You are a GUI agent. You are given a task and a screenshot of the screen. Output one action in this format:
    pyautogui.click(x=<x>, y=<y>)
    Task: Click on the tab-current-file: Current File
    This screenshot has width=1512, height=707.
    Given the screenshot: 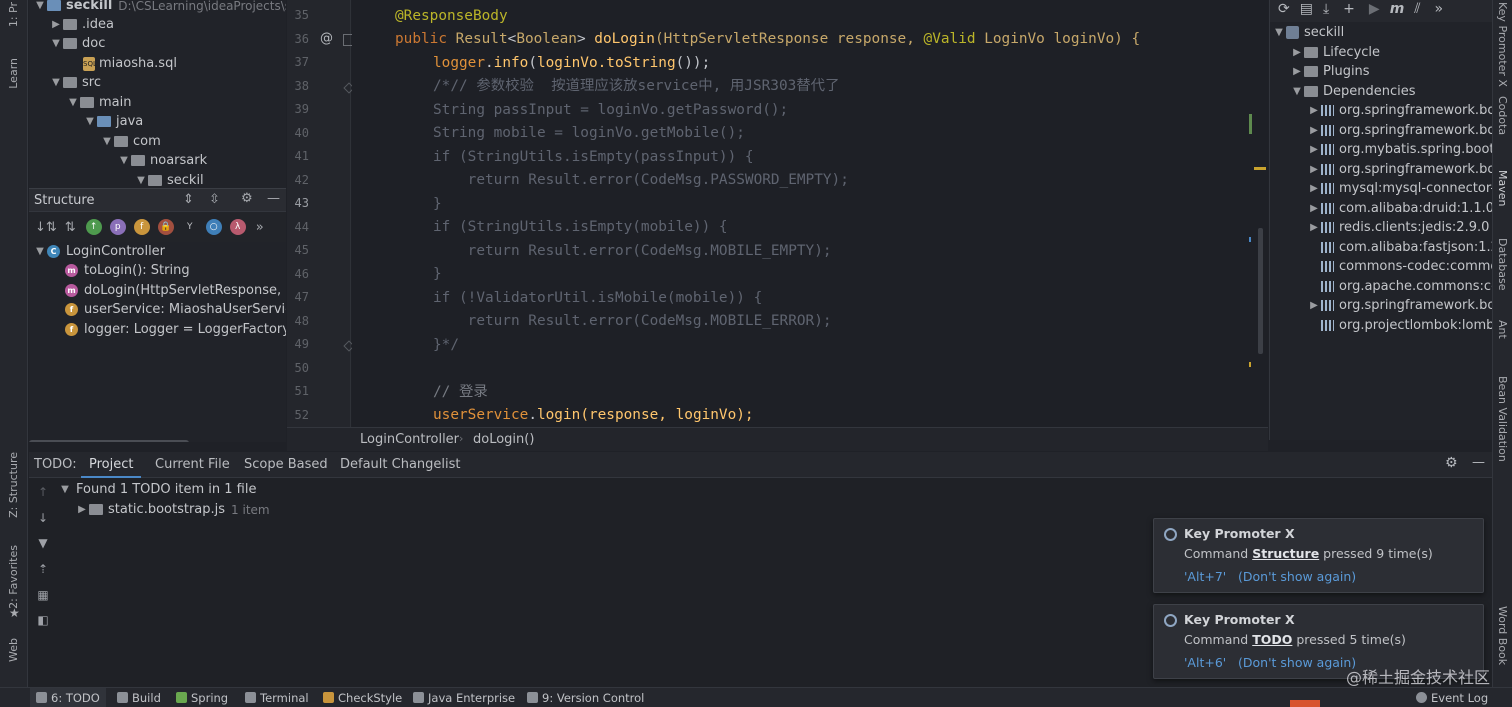 What is the action you would take?
    pyautogui.click(x=192, y=465)
    